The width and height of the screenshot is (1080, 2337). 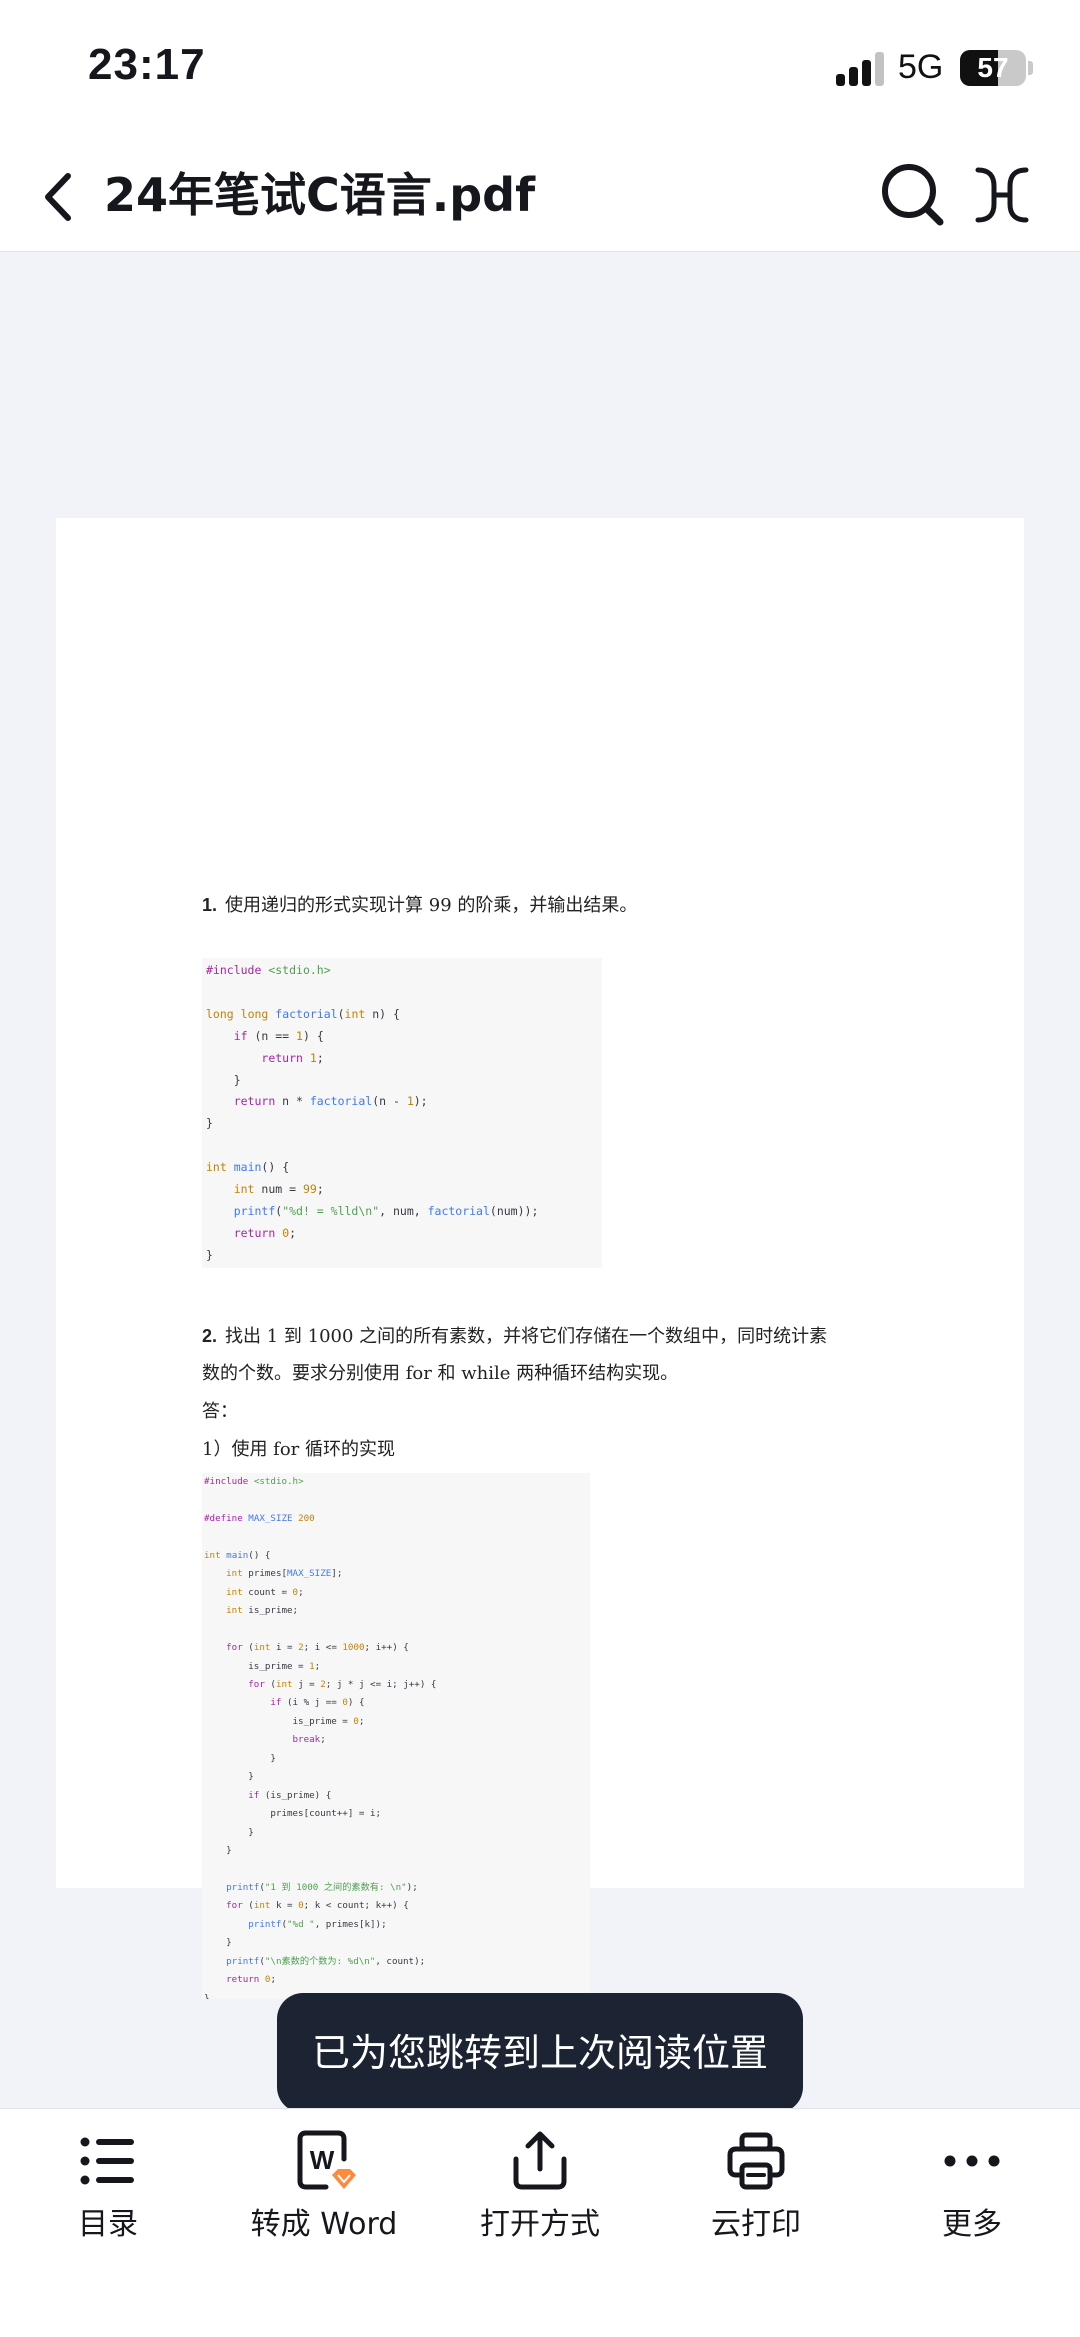 What do you see at coordinates (526, 1336) in the screenshot?
I see `question-text-line: 找出 1 到 1000 之间的所有素数，并将它们存储在一个数组中，同时统计素` at bounding box center [526, 1336].